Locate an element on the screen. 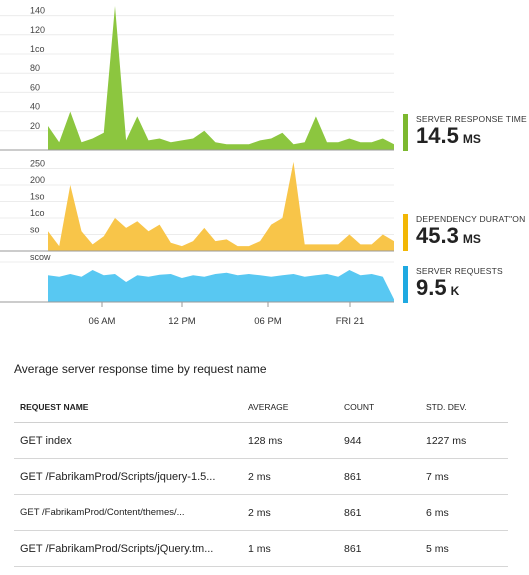 The image size is (529, 575). cell-count: 944 is located at coordinates (379, 440).